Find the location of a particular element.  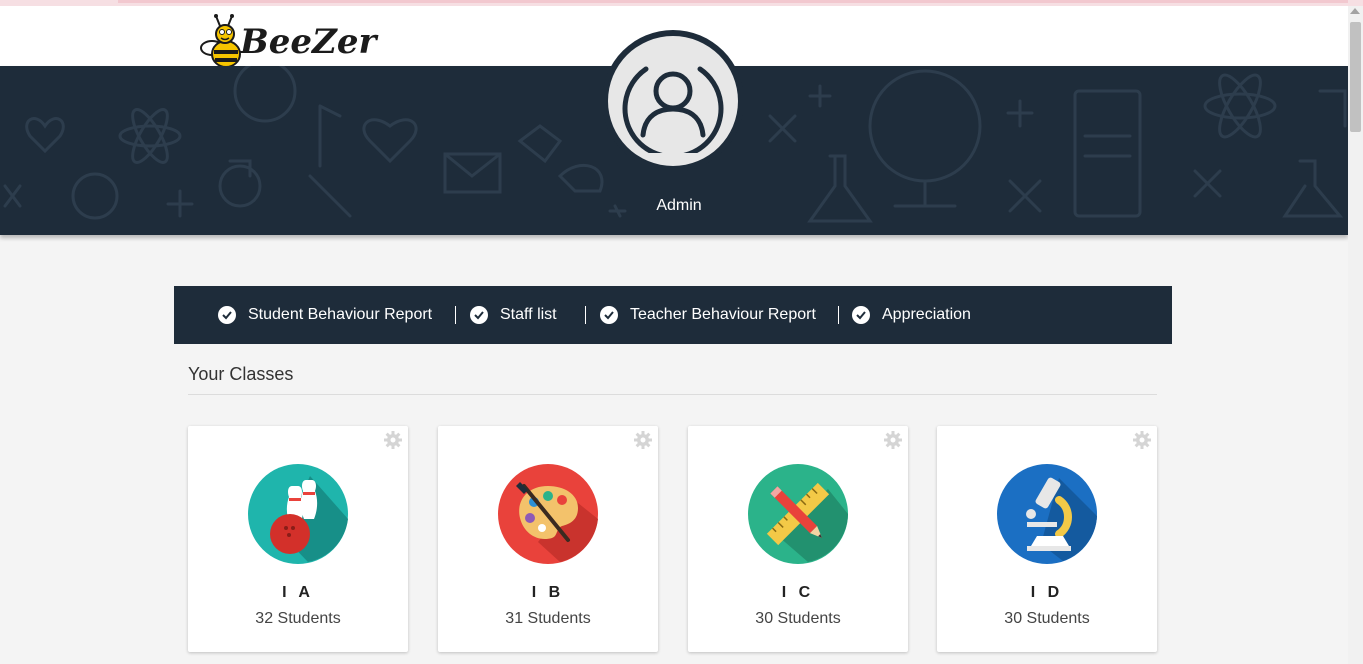

scrollbar-thumb is located at coordinates (1355, 77).